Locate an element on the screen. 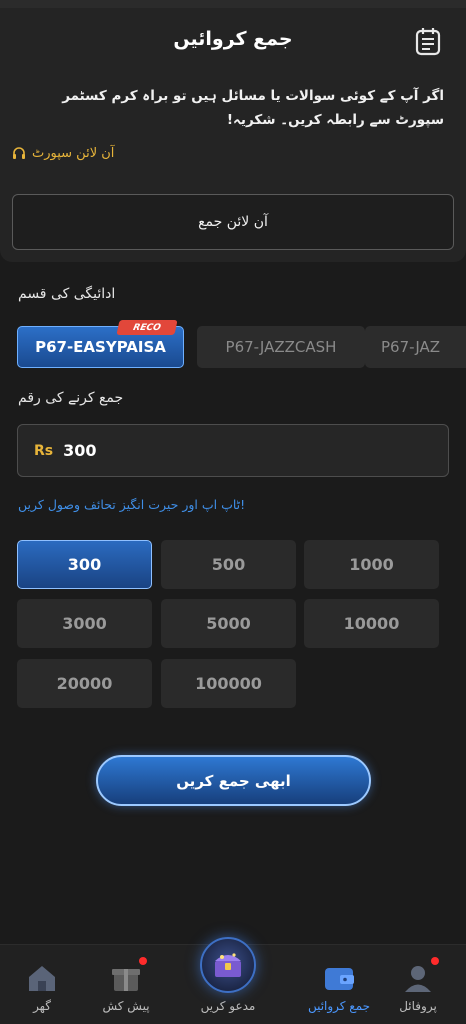  treasure-chest-icon is located at coordinates (228, 965).